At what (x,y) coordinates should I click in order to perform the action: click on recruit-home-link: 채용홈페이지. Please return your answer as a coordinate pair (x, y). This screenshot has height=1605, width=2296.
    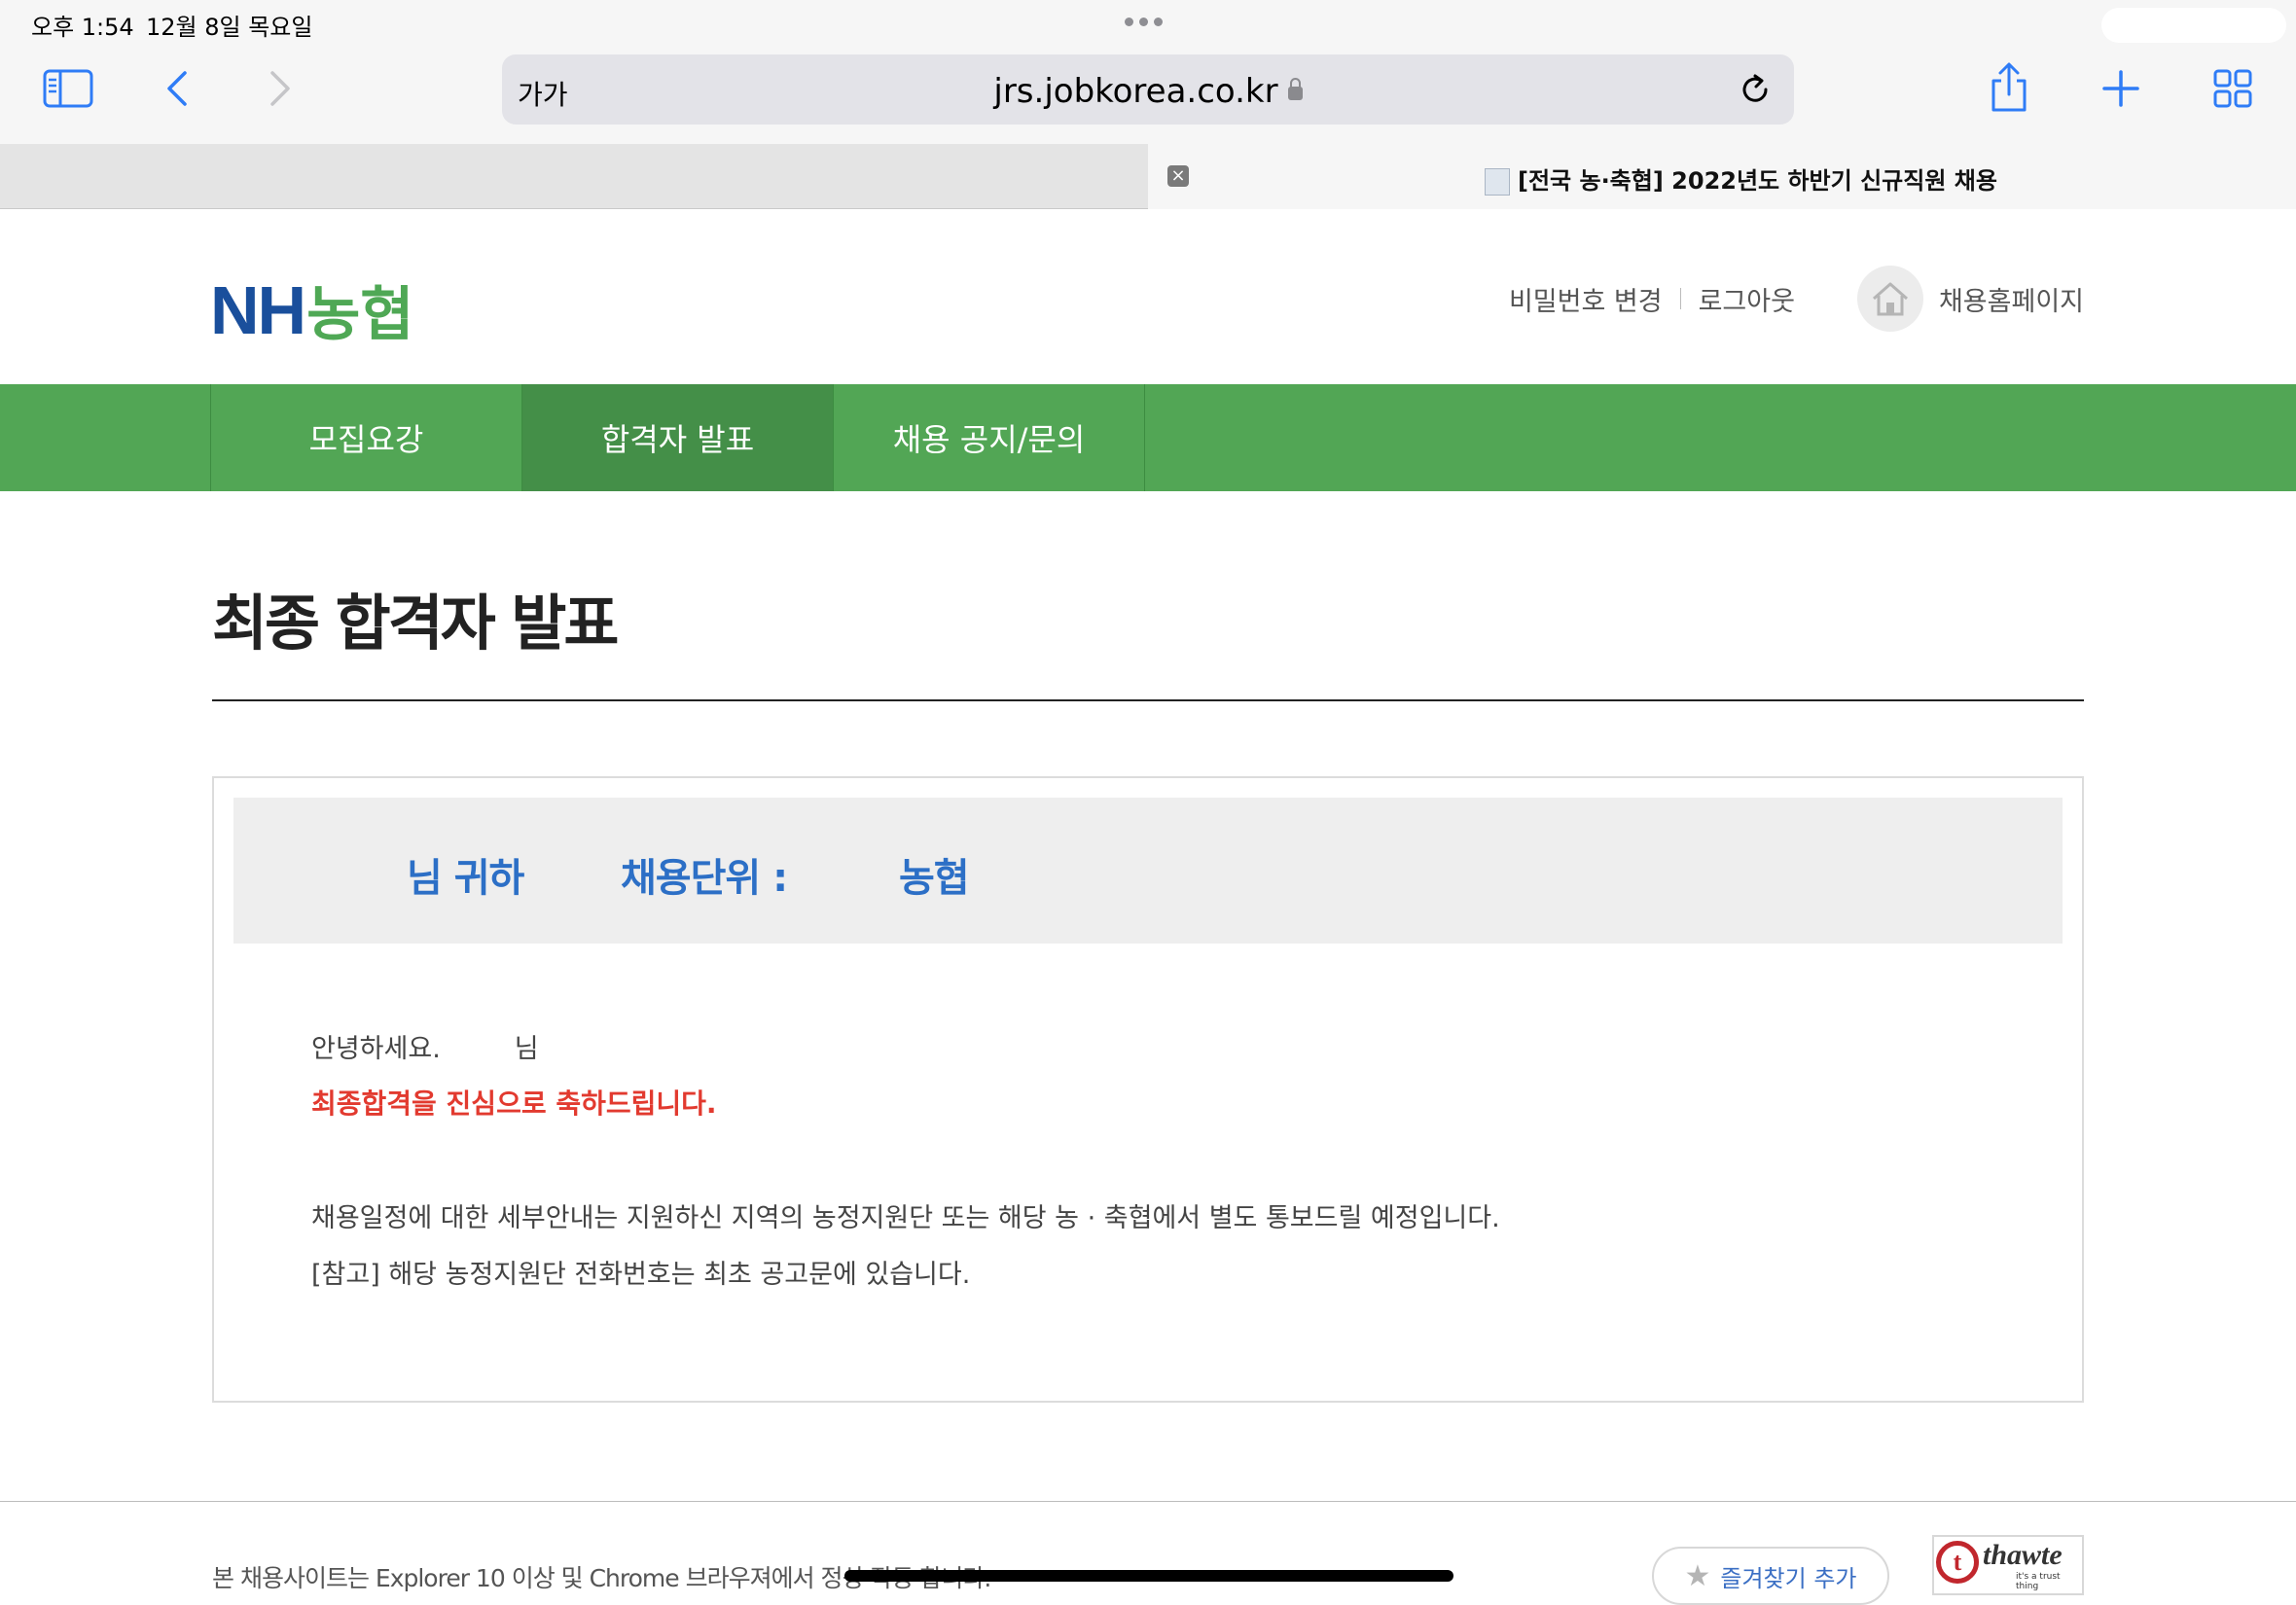
    Looking at the image, I should click on (2011, 299).